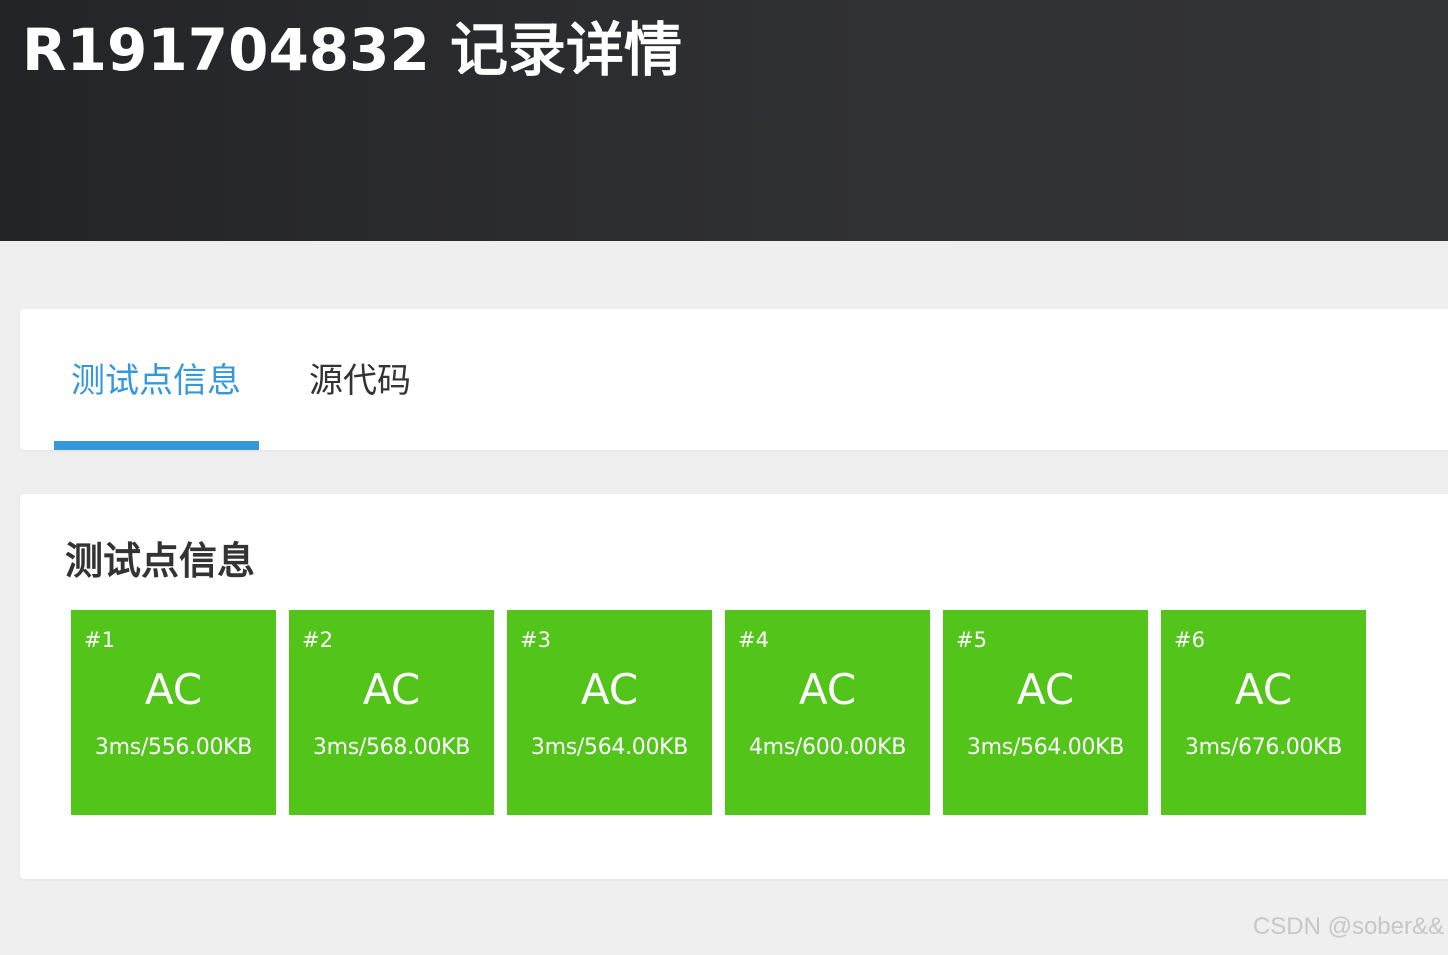 The image size is (1448, 955). What do you see at coordinates (1348, 926) in the screenshot?
I see `watermark: CSDN @sober&&` at bounding box center [1348, 926].